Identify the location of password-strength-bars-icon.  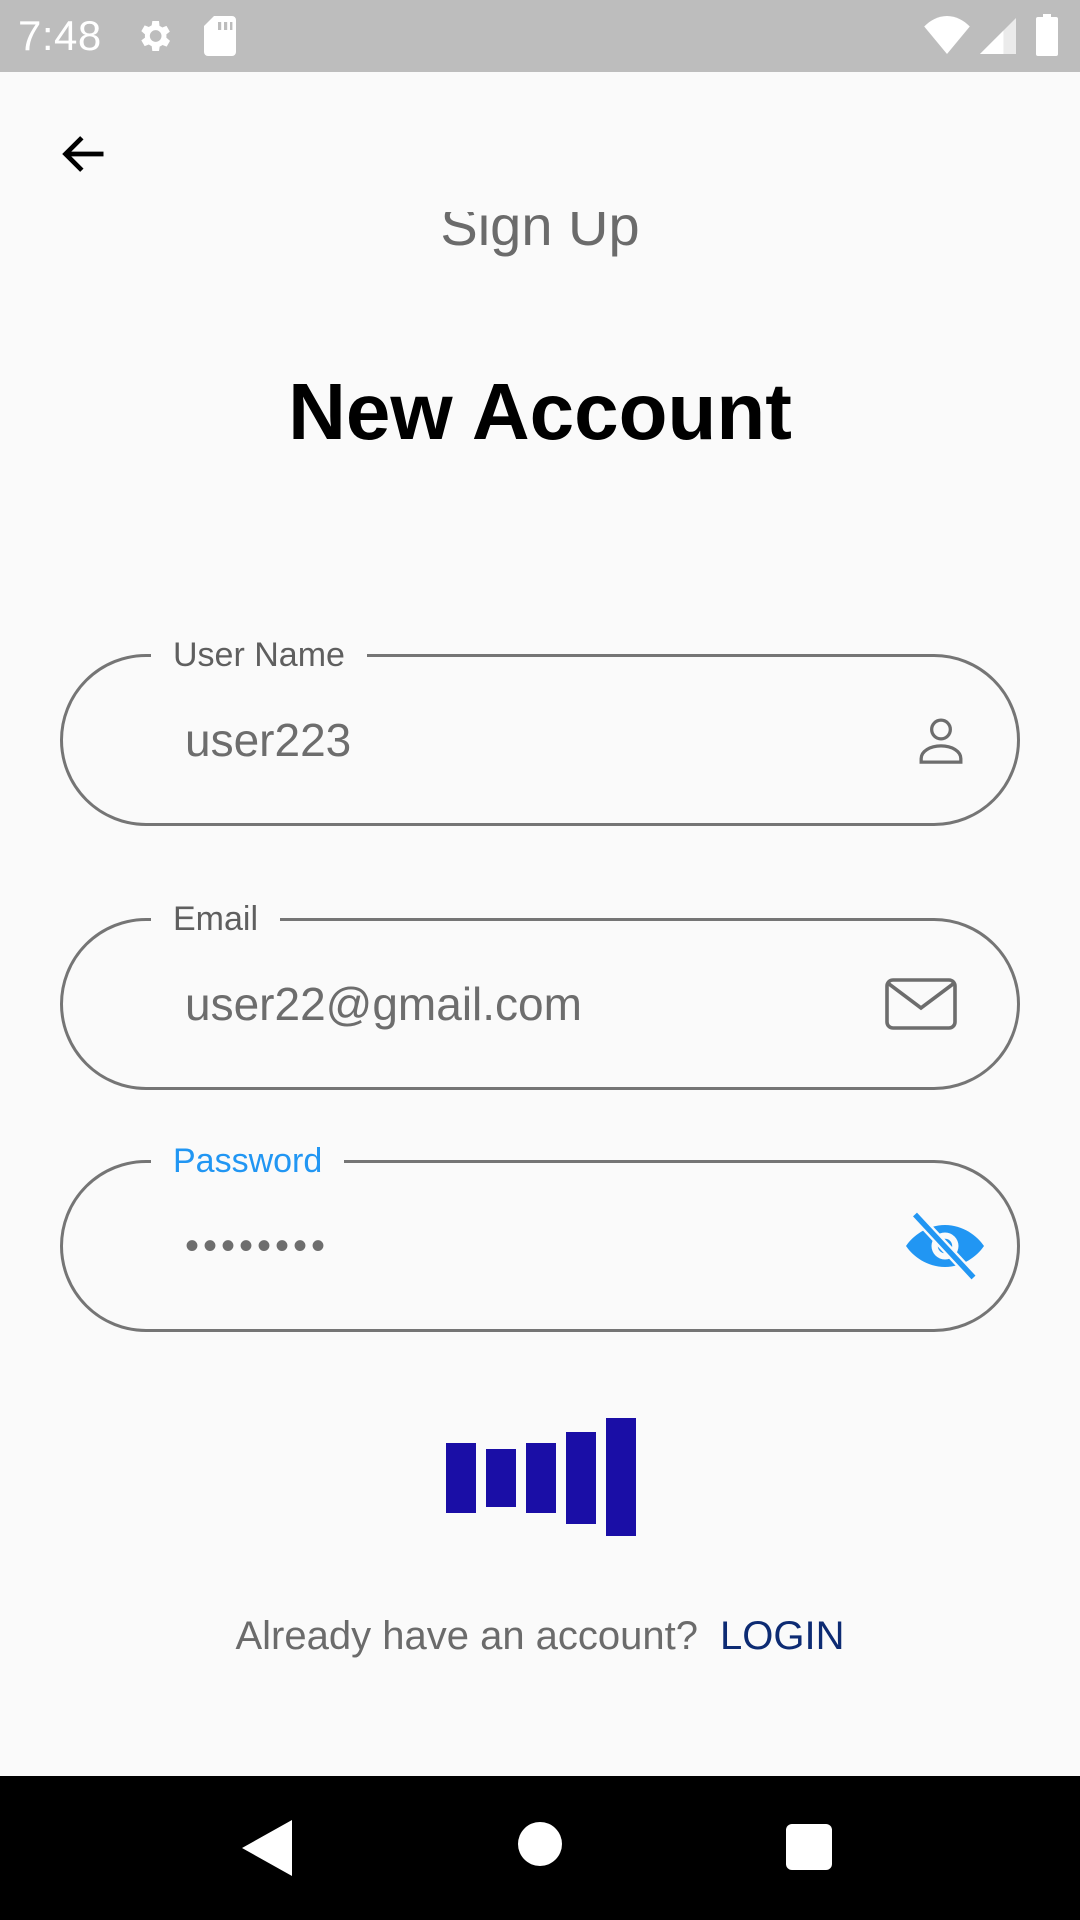
(541, 1477).